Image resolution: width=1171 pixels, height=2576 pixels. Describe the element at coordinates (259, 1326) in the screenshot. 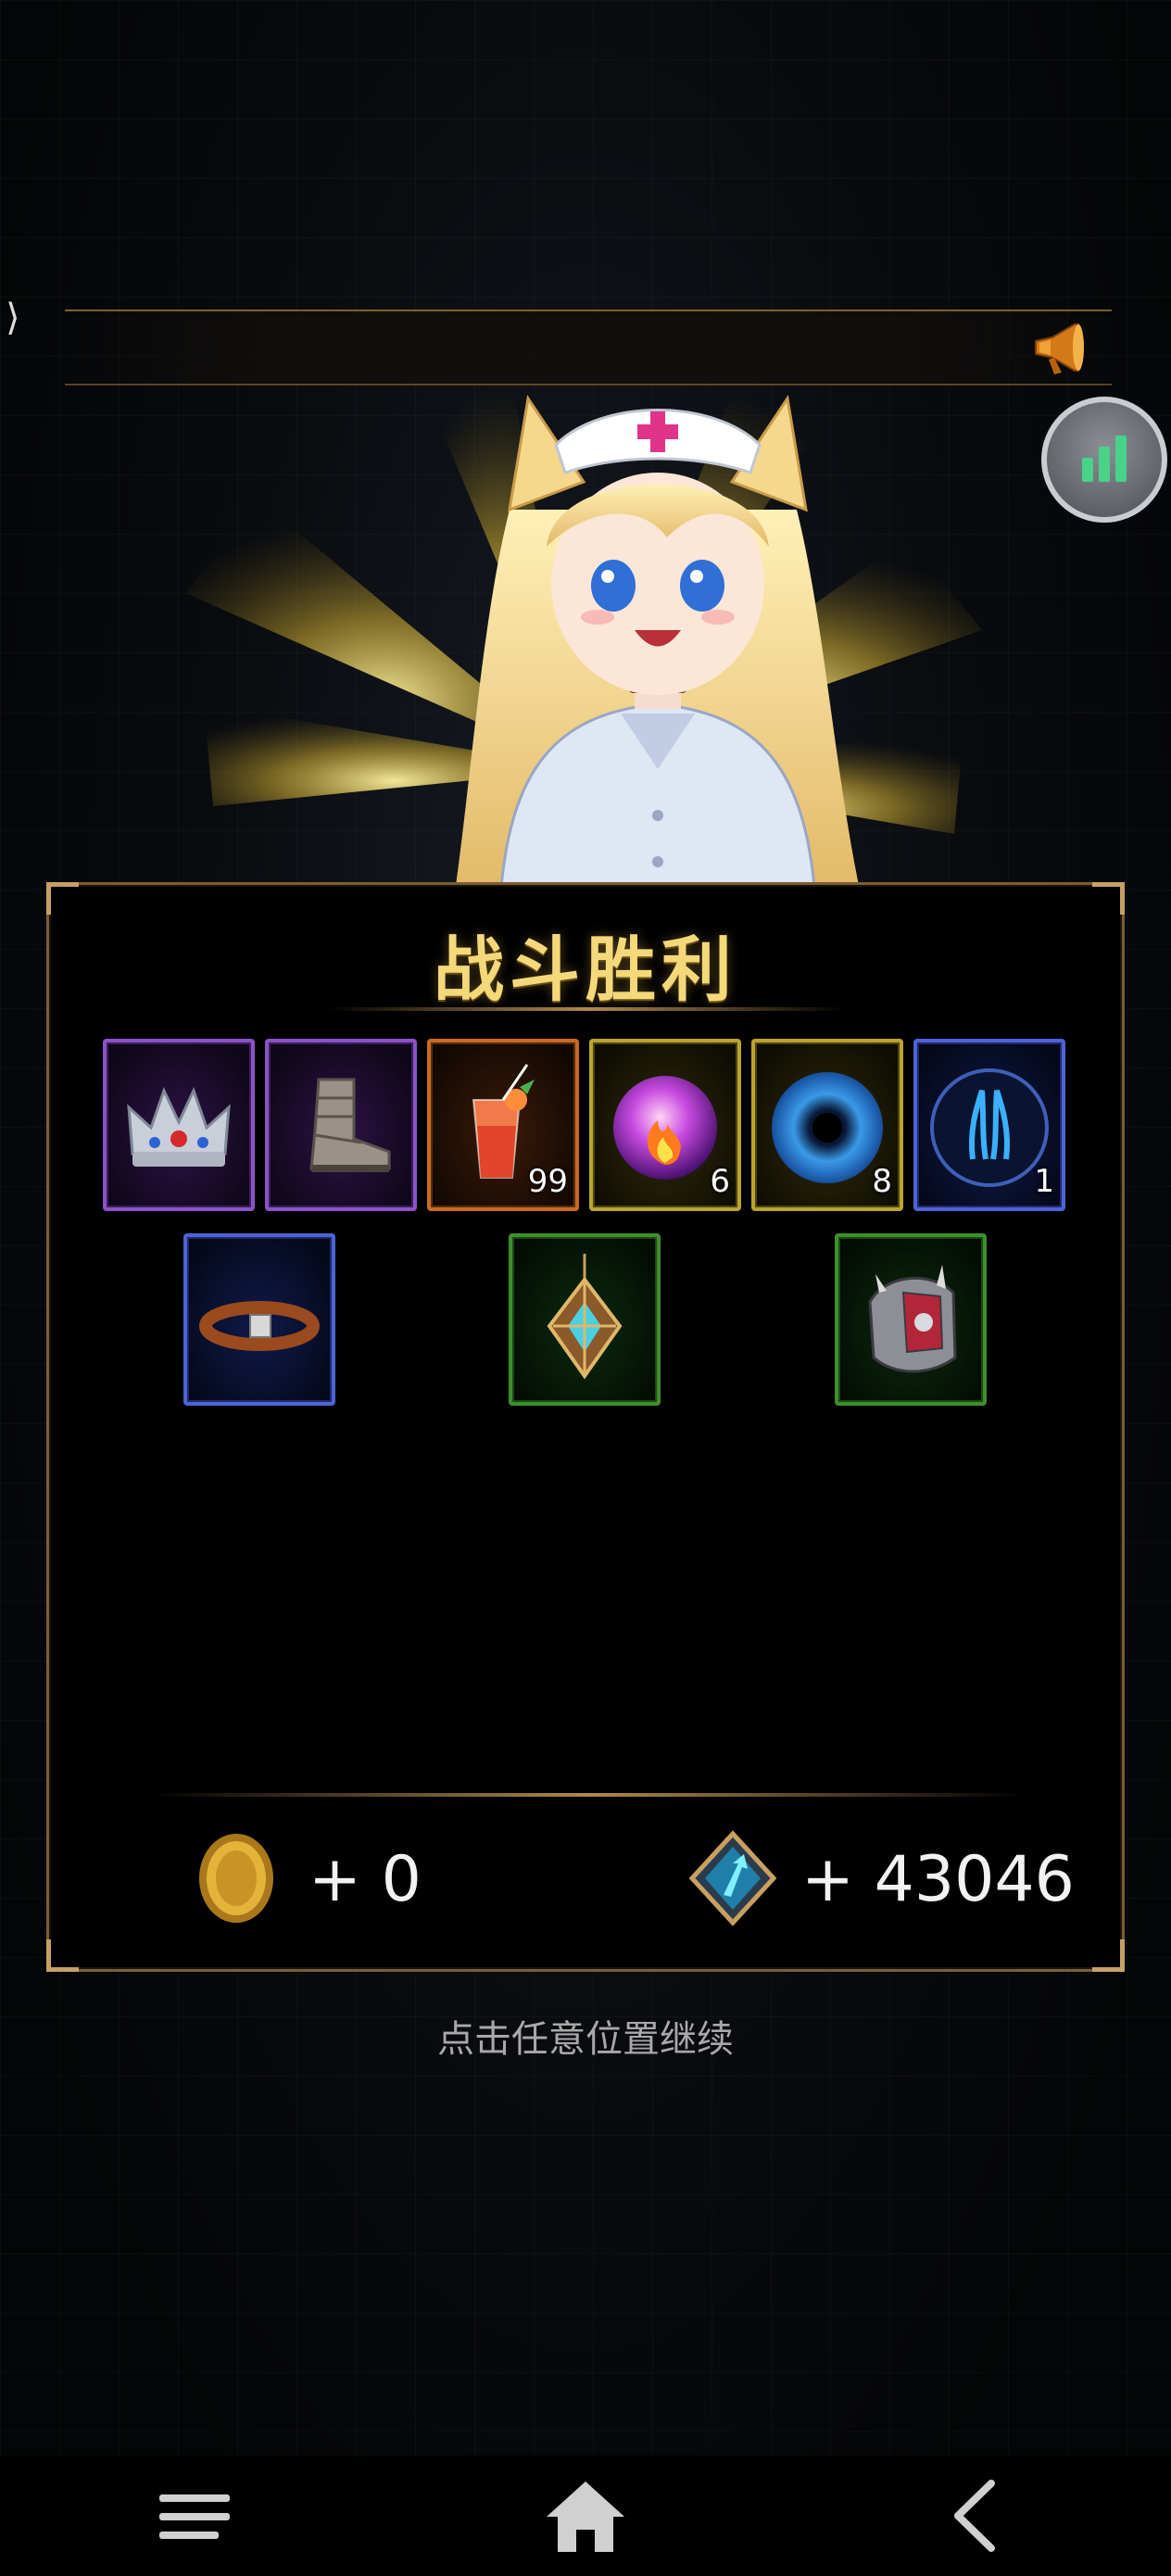

I see `belt-icon` at that location.